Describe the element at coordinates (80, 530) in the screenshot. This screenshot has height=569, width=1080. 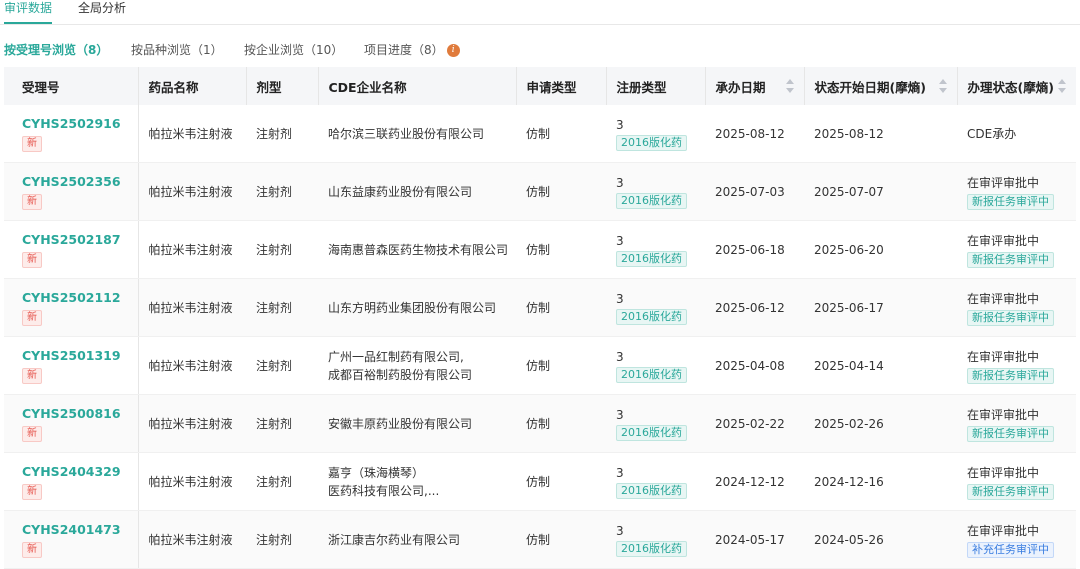
I see `acceptance-no-link: CYHS2401473` at that location.